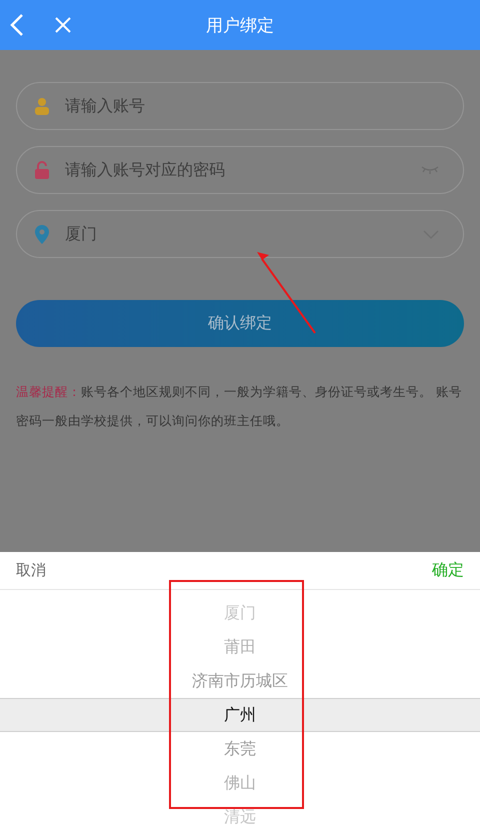 The image size is (480, 834). I want to click on input-field: 请输入账号, so click(240, 106).